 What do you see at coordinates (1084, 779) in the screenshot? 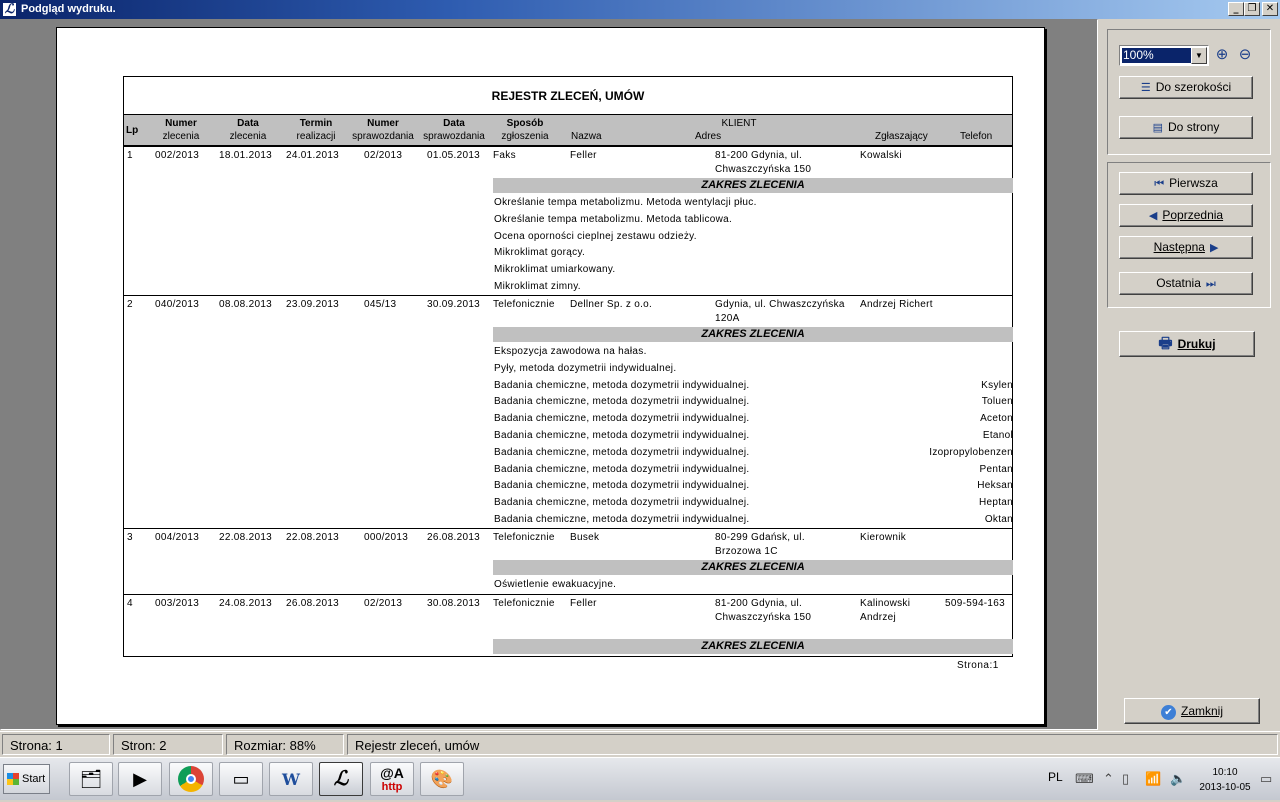
I see `keyboard-icon: ⌨` at bounding box center [1084, 779].